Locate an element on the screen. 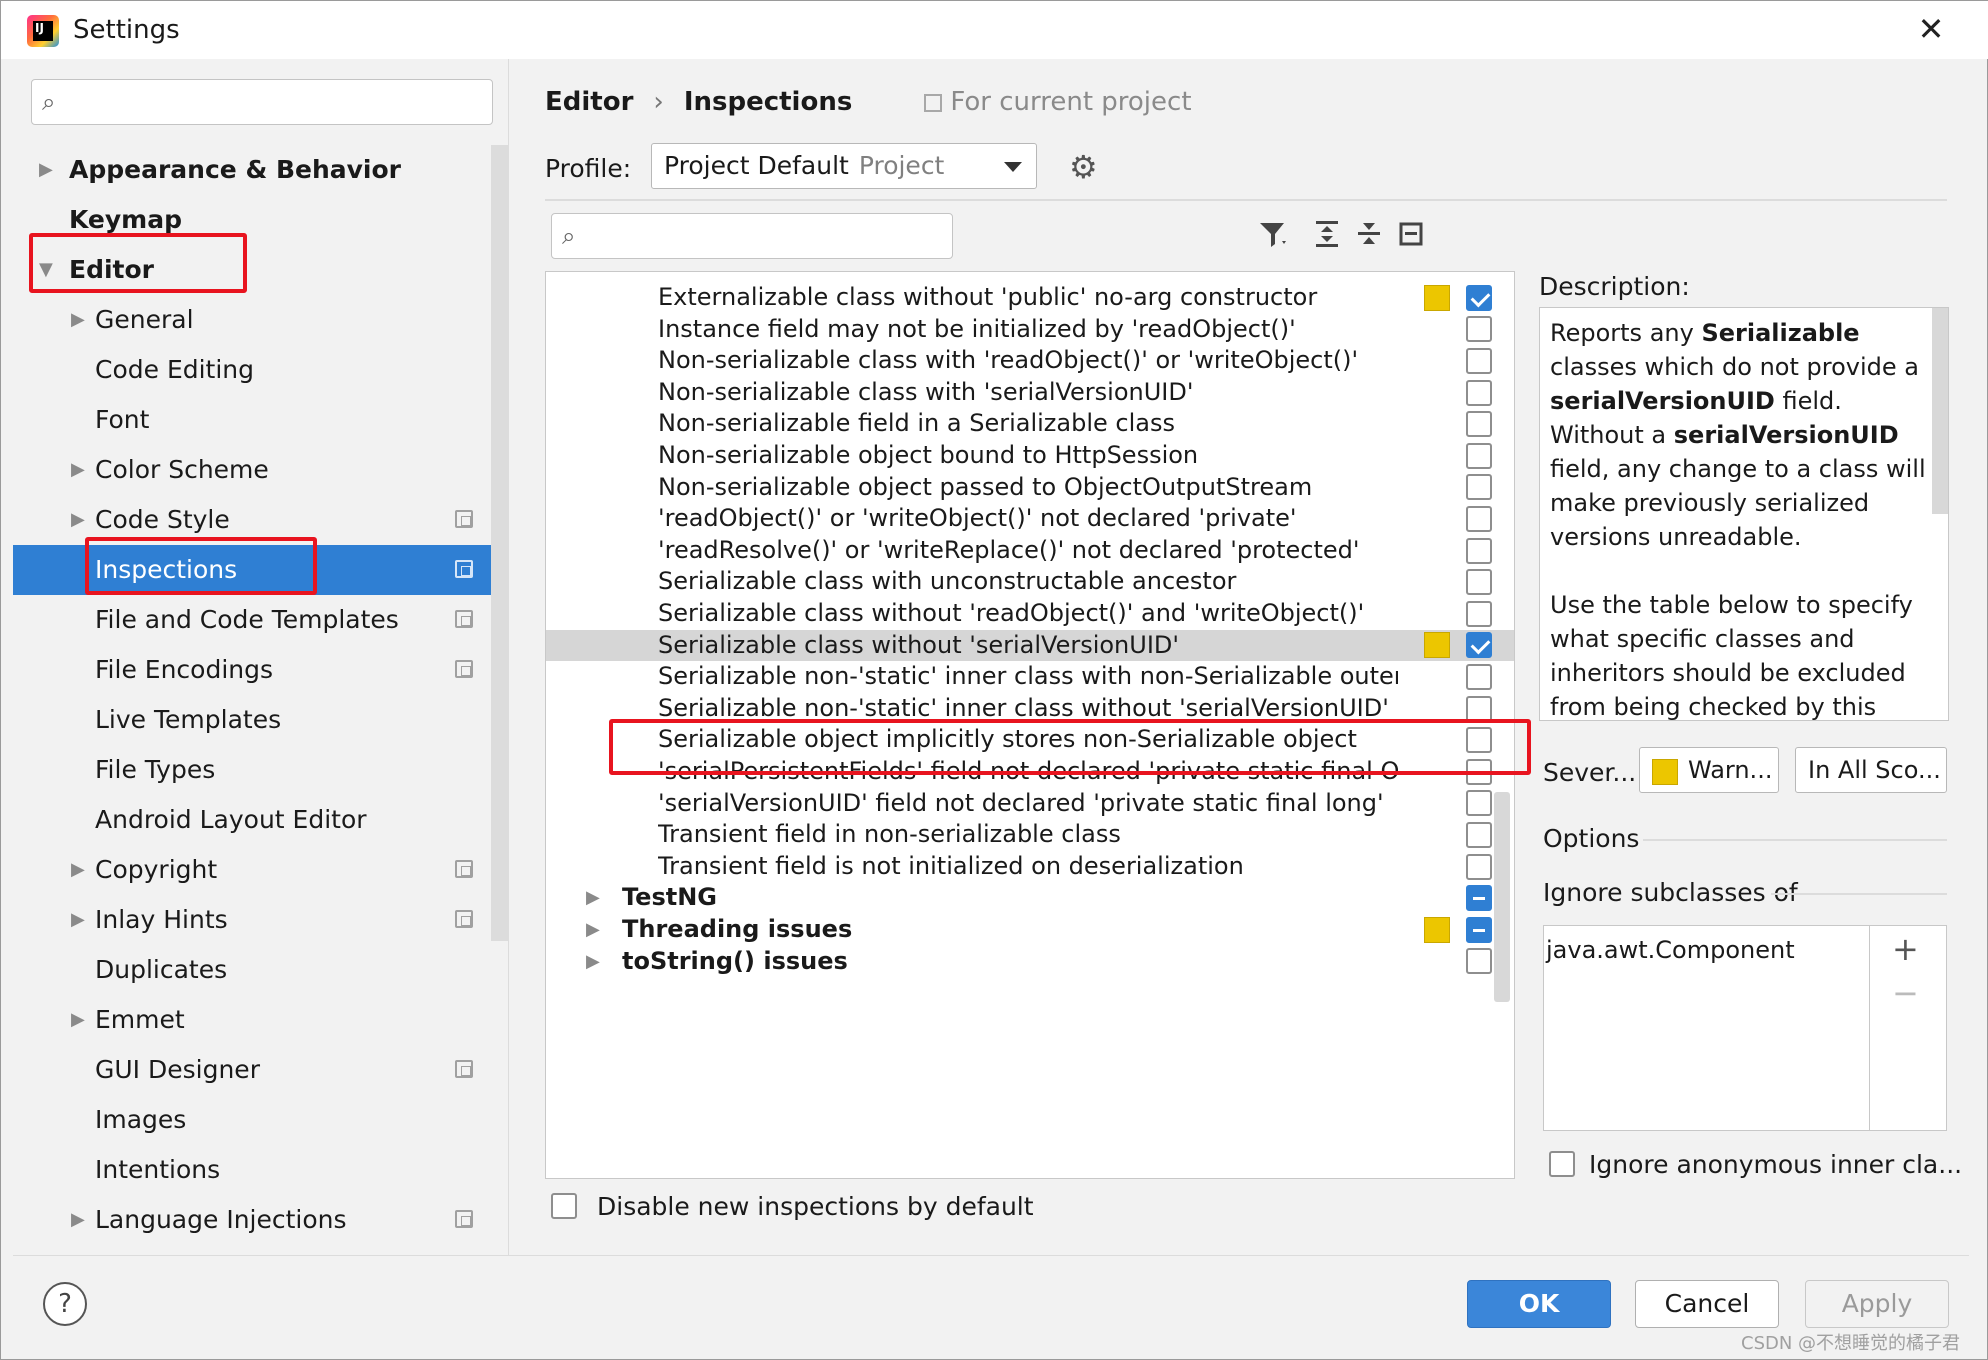 The image size is (1988, 1360). sidebar-item-editor: ▼ Editor is located at coordinates (261, 270).